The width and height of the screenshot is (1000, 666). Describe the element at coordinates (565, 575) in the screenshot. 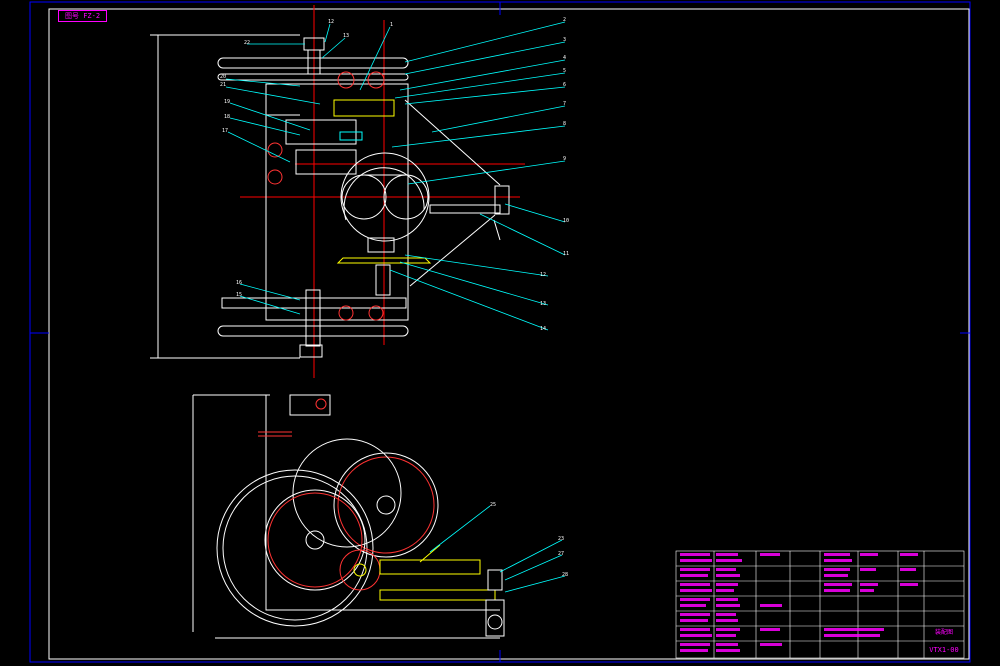

I see `callout-28: 28` at that location.